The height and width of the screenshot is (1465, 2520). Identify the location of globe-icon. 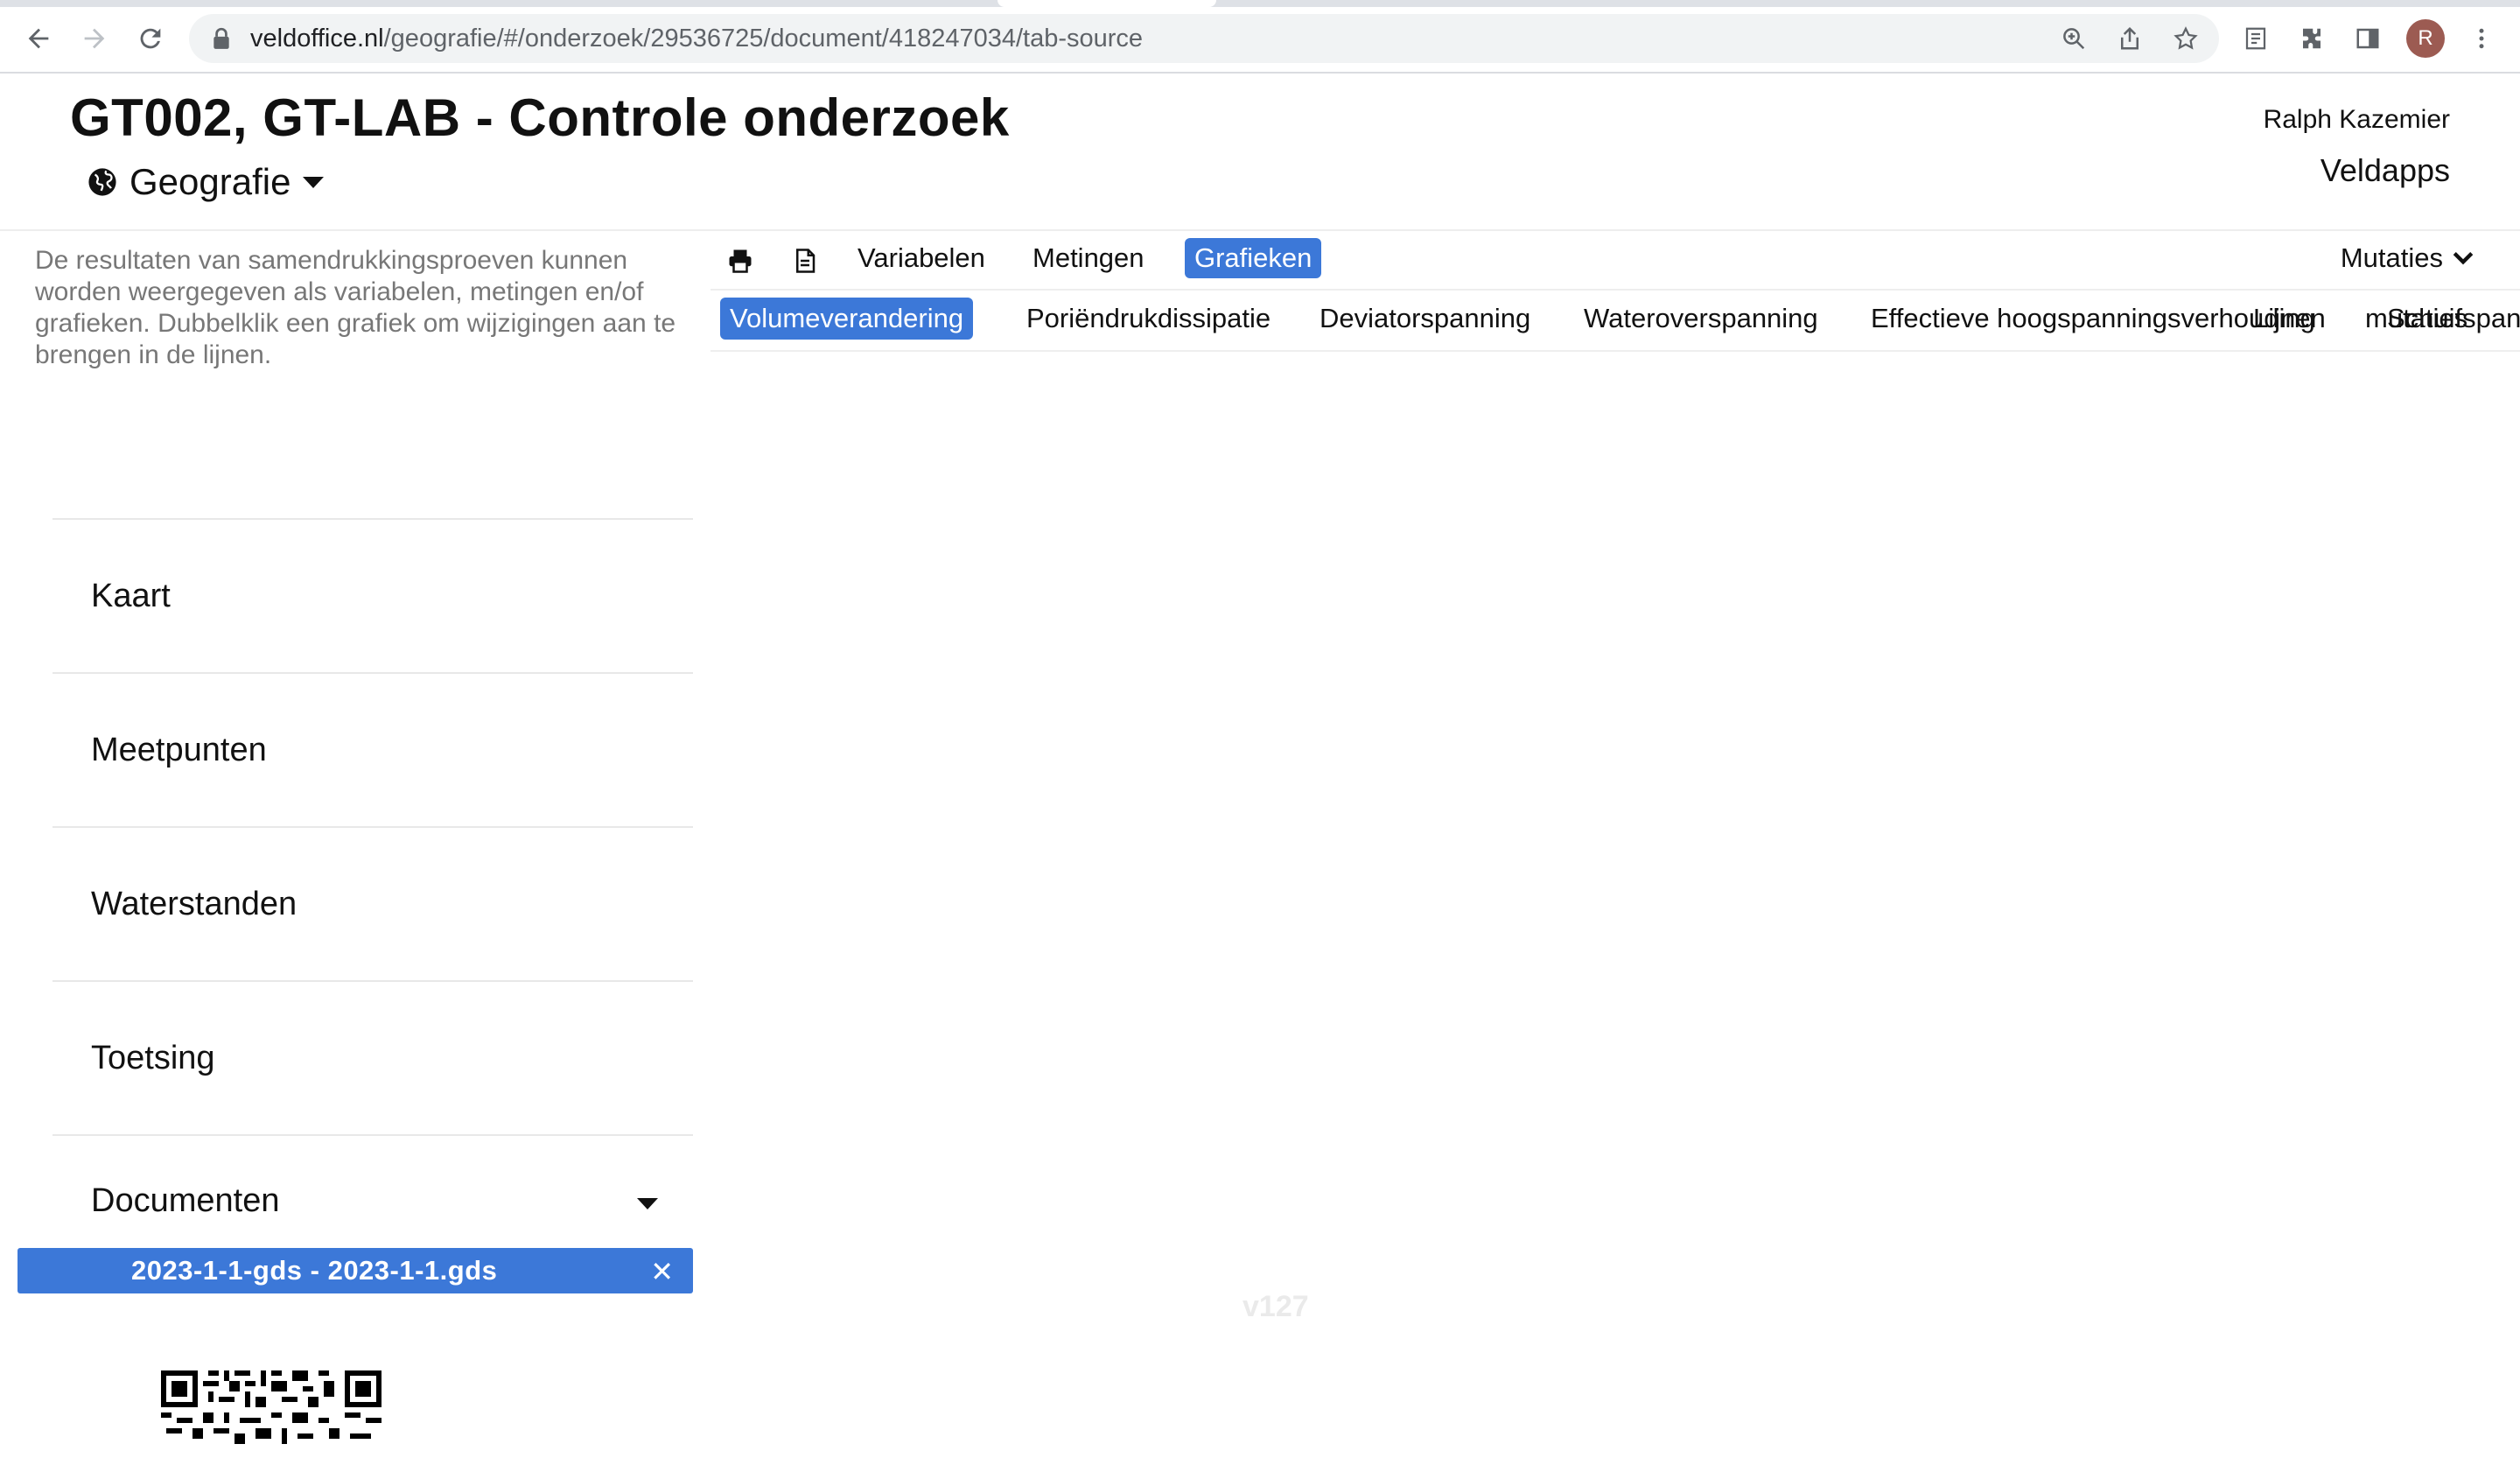
(102, 182).